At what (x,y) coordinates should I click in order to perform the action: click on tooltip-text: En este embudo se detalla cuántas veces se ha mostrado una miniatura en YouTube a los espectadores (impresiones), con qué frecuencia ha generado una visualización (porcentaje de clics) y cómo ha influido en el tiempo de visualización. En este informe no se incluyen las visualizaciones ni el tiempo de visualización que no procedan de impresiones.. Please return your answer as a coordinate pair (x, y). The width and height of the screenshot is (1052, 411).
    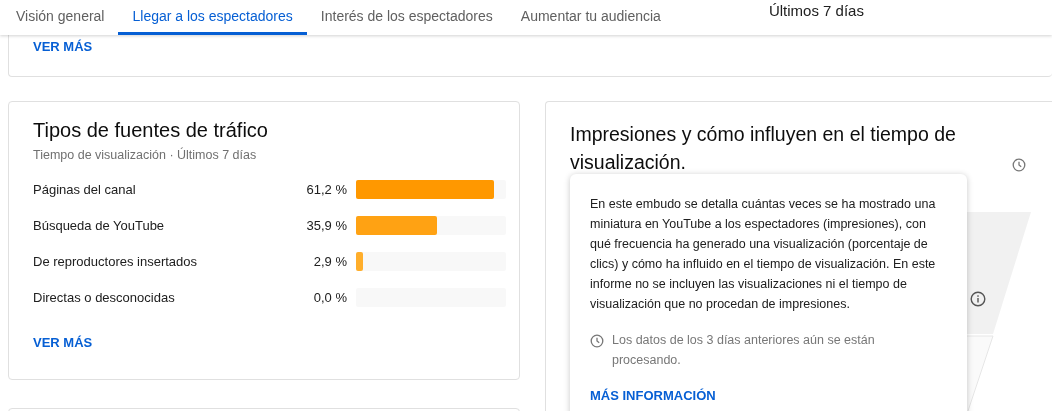
    Looking at the image, I should click on (763, 254).